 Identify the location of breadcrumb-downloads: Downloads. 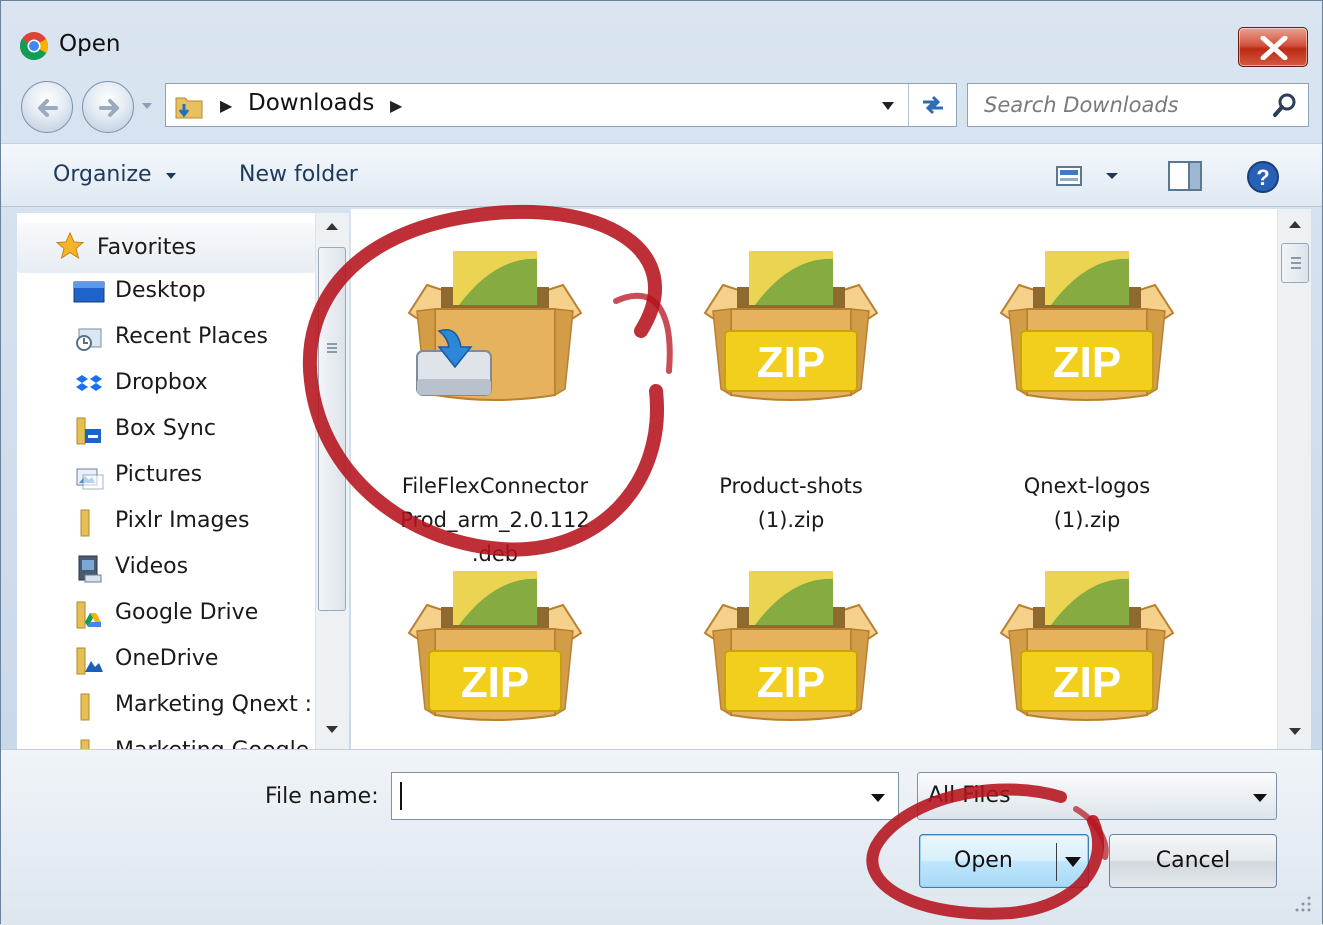
(311, 103).